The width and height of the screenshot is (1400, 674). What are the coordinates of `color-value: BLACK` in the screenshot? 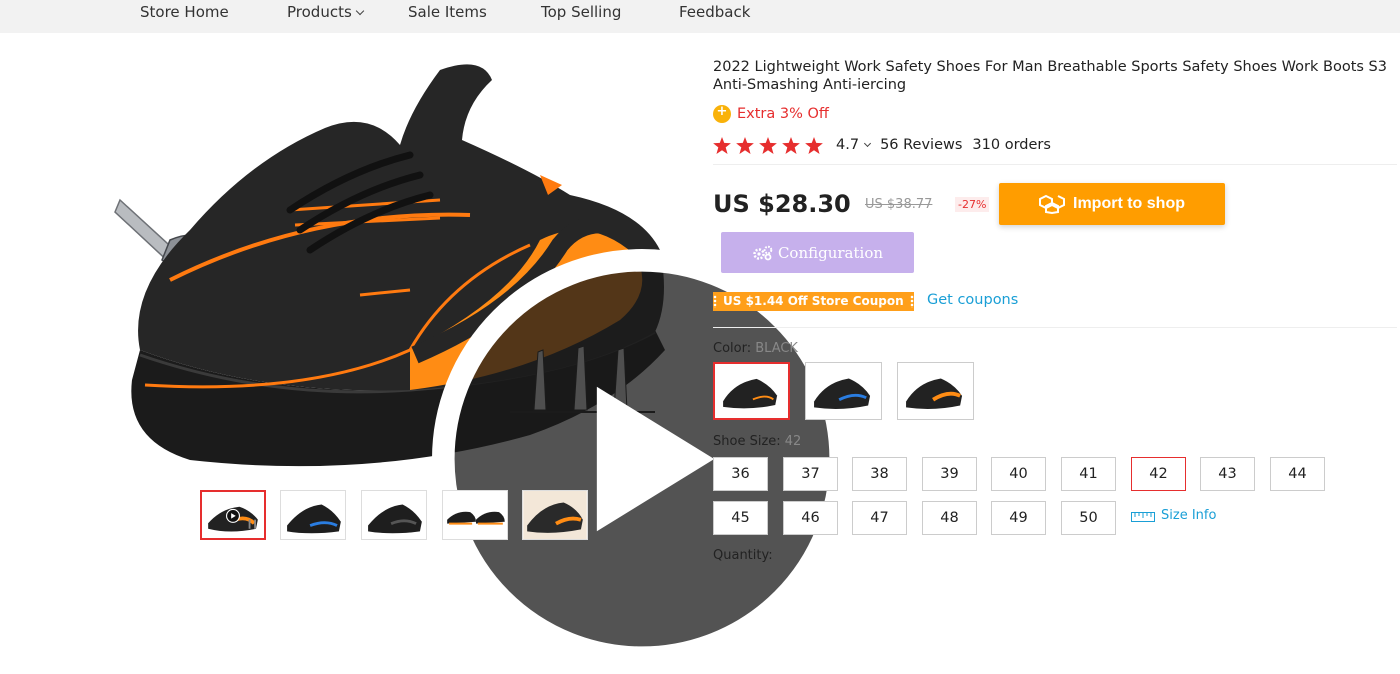 It's located at (776, 348).